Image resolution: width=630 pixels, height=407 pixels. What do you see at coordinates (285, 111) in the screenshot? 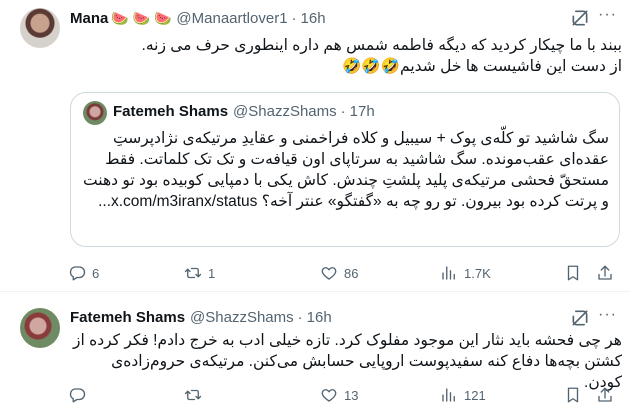
I see `quote-author-handle: @ShazzShams` at bounding box center [285, 111].